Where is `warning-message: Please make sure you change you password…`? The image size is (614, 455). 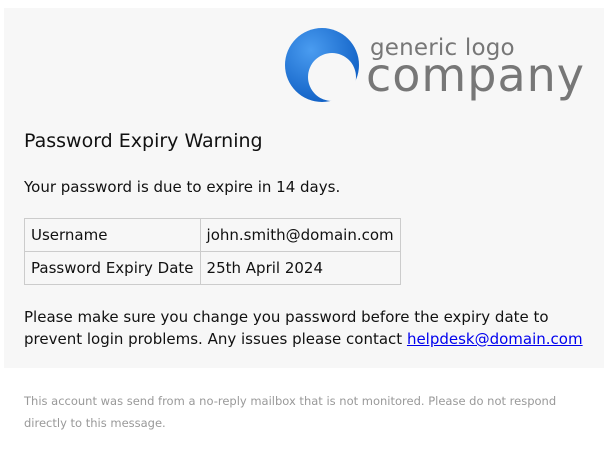 warning-message: Please make sure you change you password… is located at coordinates (309, 328).